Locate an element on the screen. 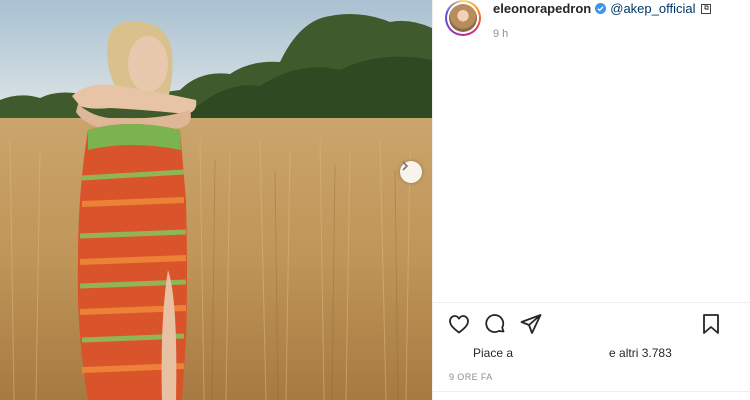 Image resolution: width=750 pixels, height=400 pixels. paper-plane-icon is located at coordinates (531, 324).